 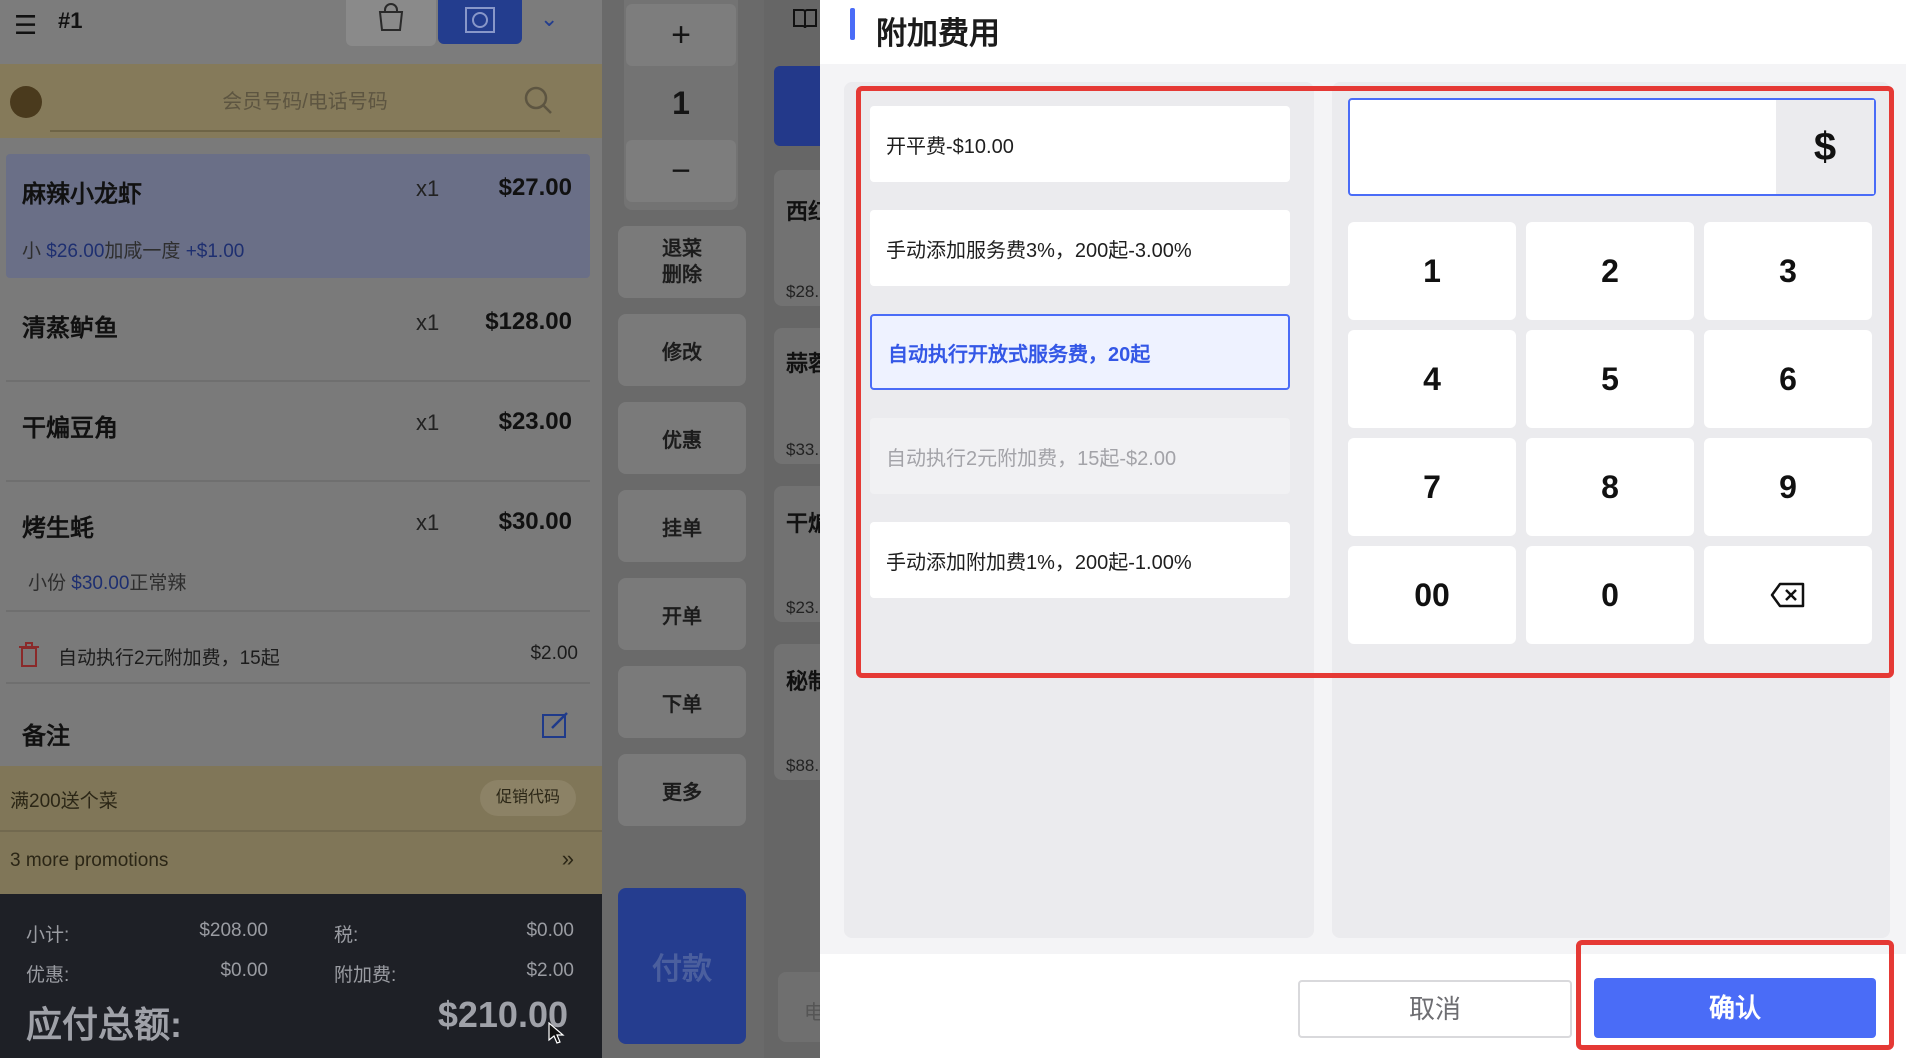 What do you see at coordinates (682, 790) in the screenshot?
I see `more-button: 更多` at bounding box center [682, 790].